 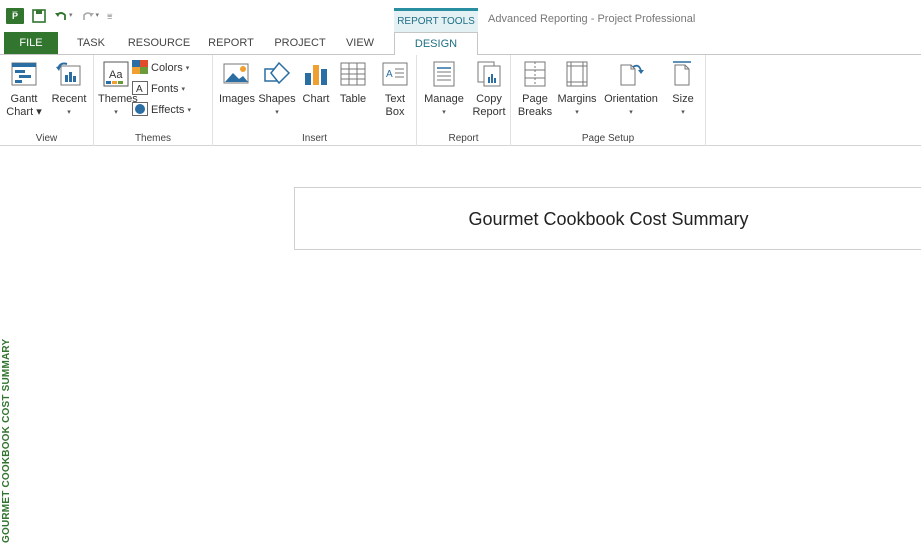 I want to click on chart-button: Chart, so click(x=316, y=82).